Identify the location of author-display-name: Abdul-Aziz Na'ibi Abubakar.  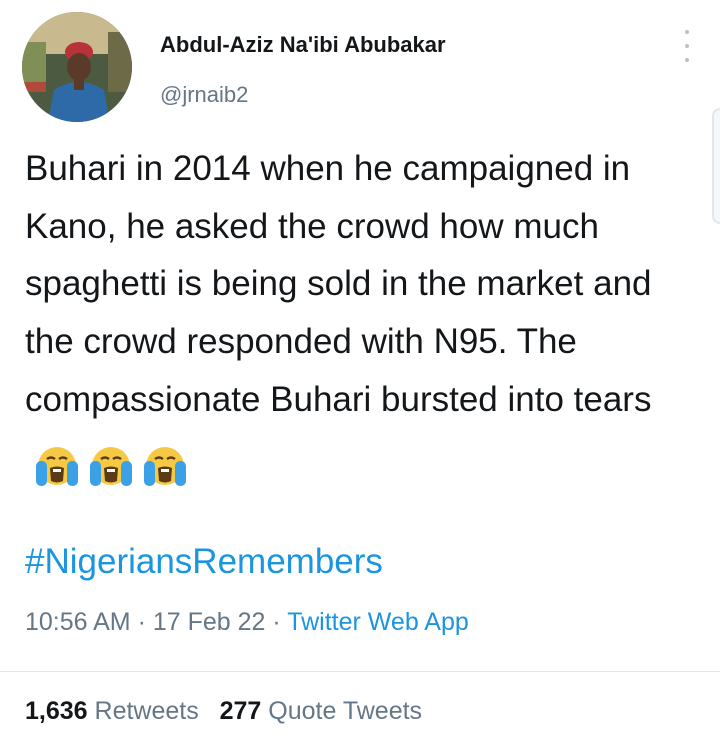
(303, 45).